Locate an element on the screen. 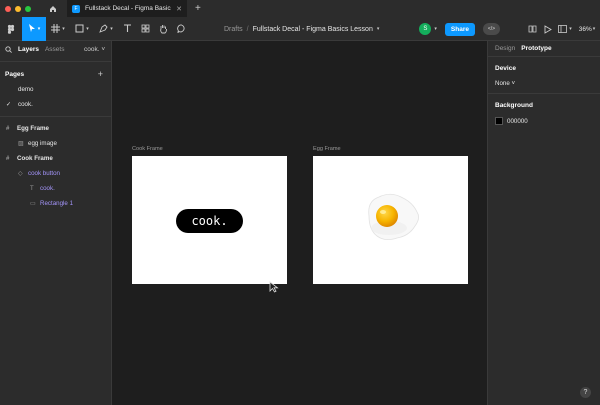 The width and height of the screenshot is (600, 405). close-tab-icon: ✕ is located at coordinates (179, 9).